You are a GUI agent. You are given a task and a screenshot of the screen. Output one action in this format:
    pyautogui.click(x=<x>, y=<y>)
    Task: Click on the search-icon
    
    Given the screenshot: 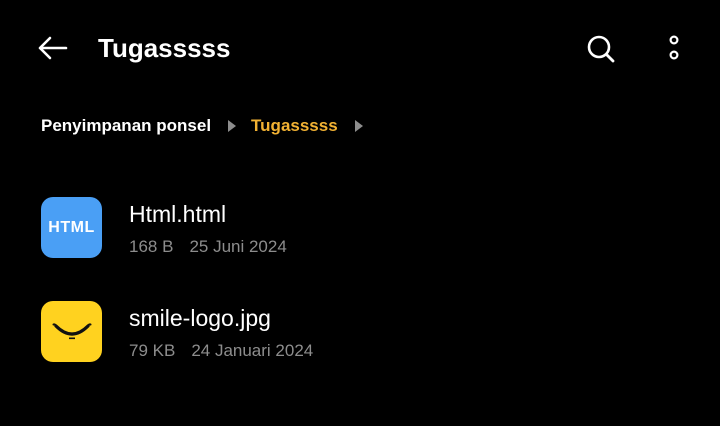 What is the action you would take?
    pyautogui.click(x=601, y=49)
    